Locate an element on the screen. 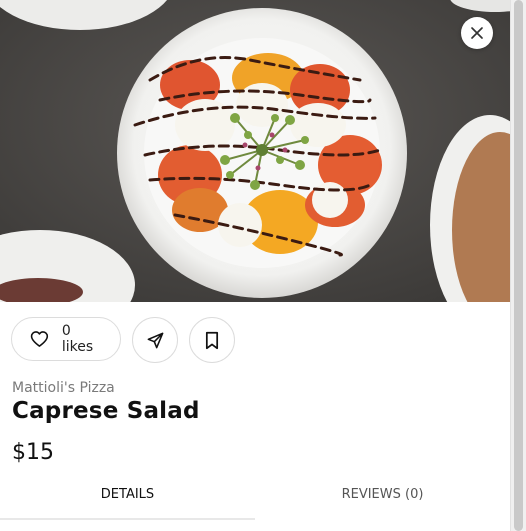 The image size is (526, 531). item-title: Caprese Salad is located at coordinates (106, 411).